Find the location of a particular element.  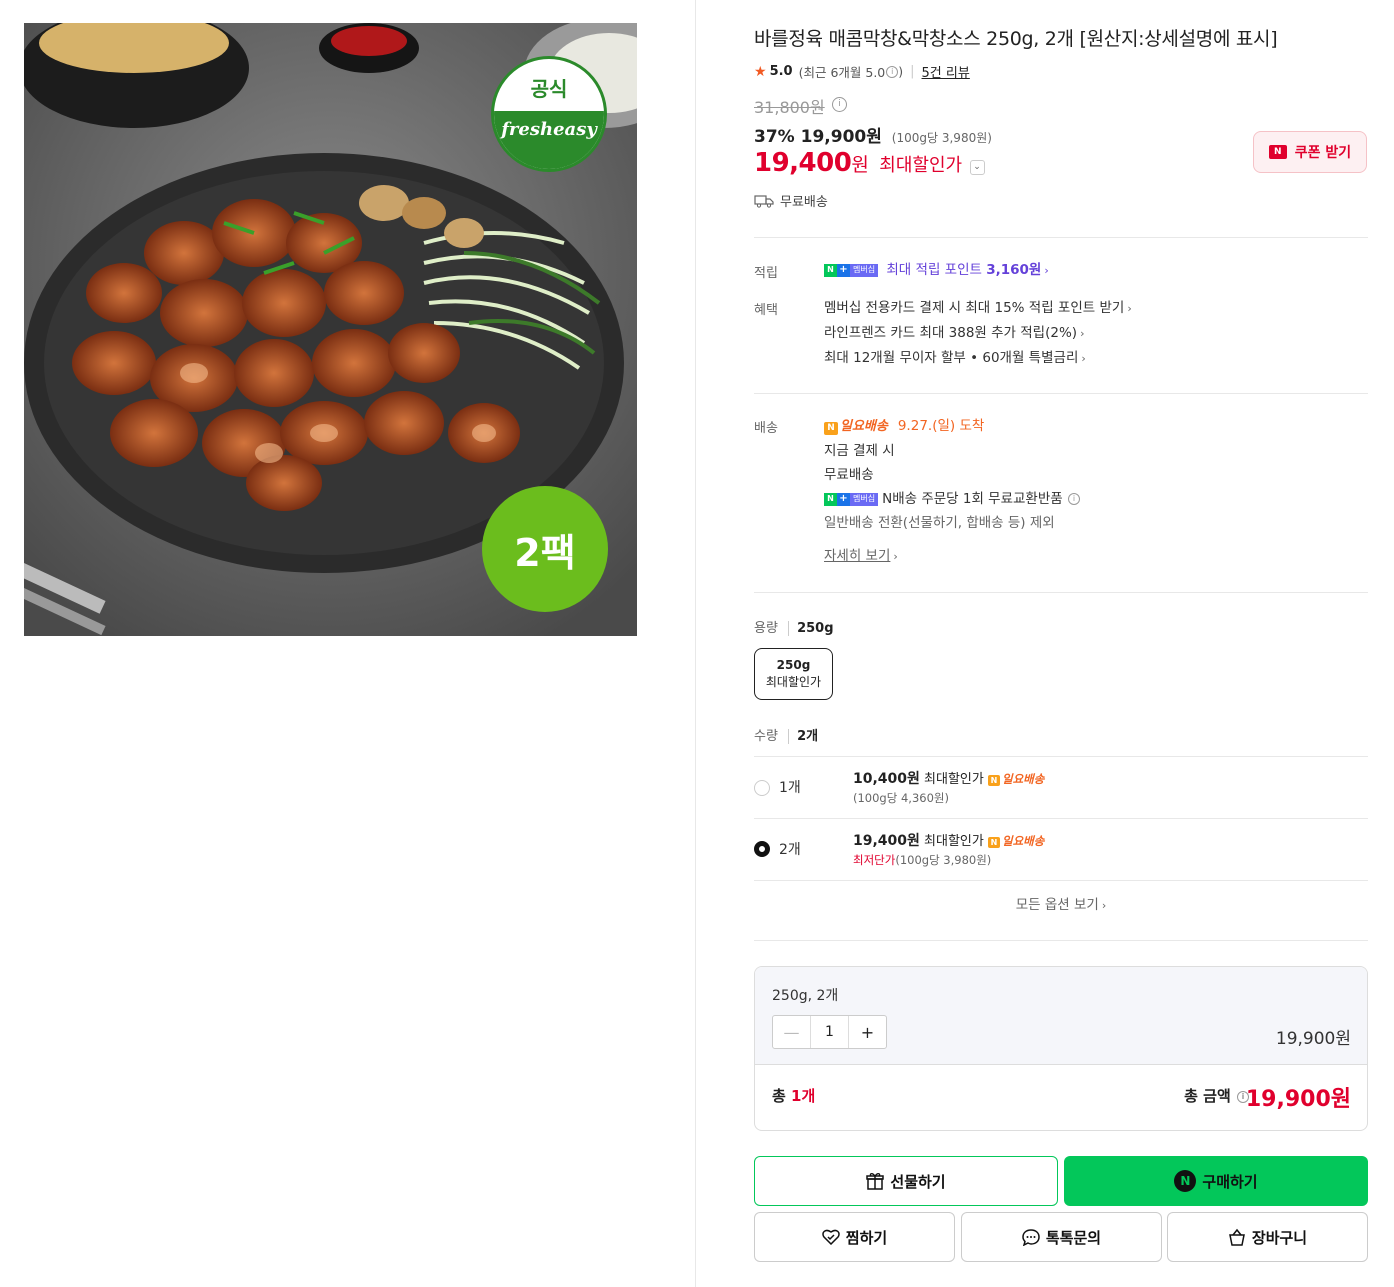

selected-item-name: 250g, 2개 is located at coordinates (805, 996).